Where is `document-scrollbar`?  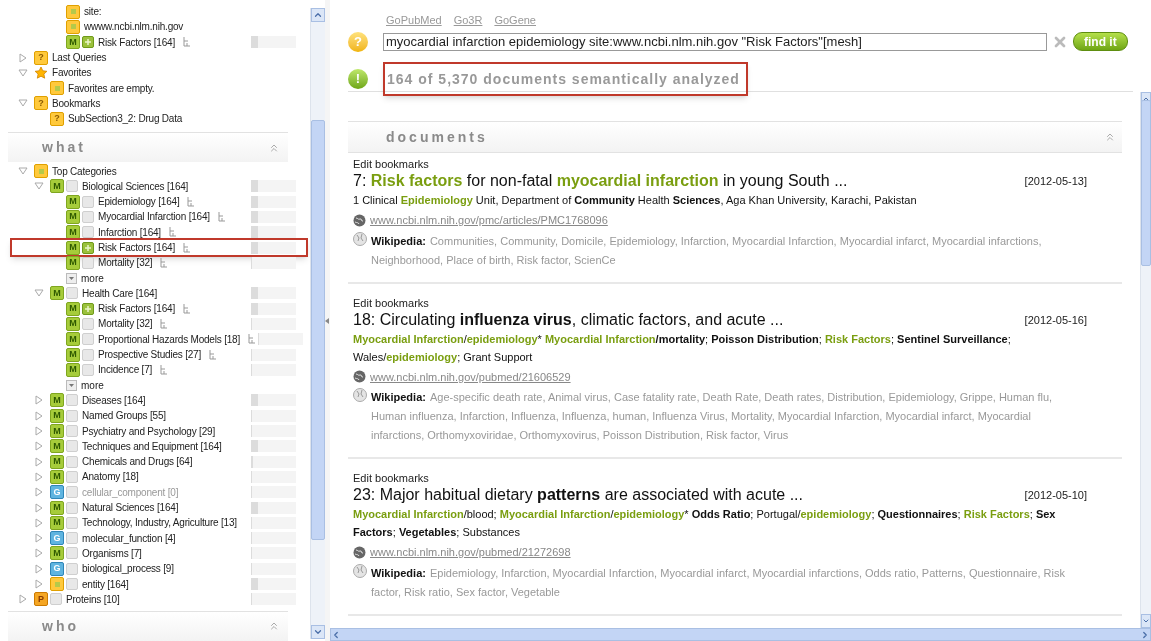
document-scrollbar is located at coordinates (1145, 360).